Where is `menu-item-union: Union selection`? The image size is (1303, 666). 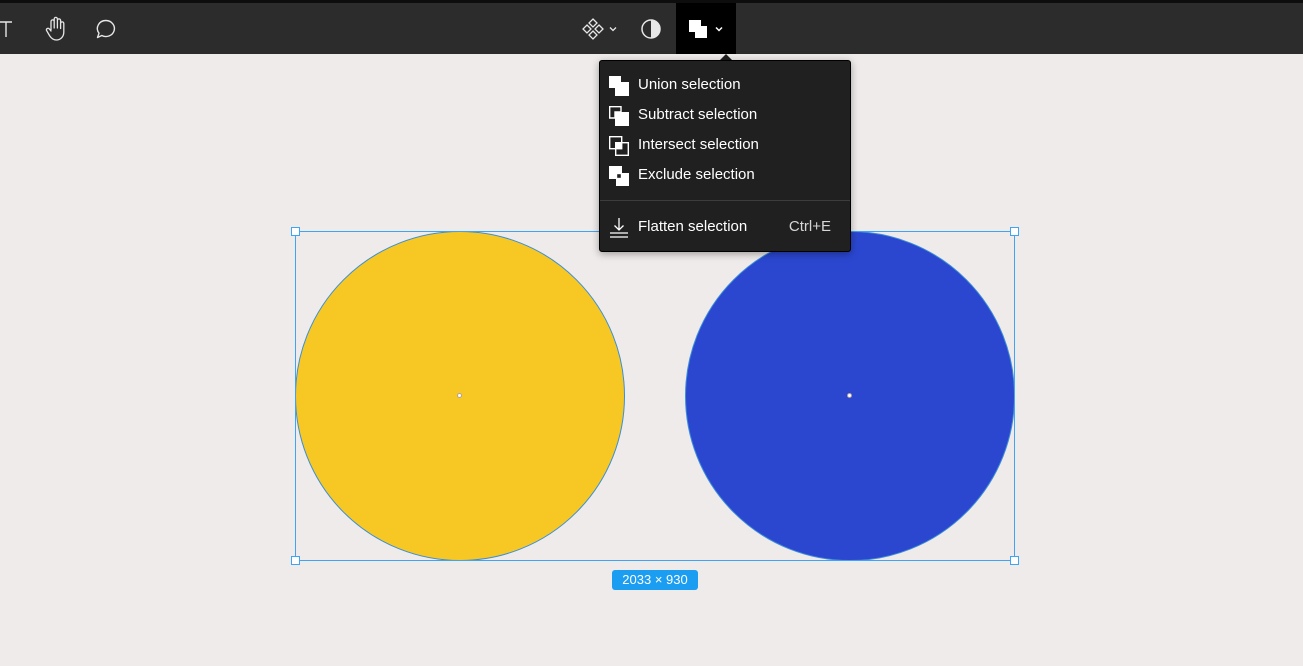 menu-item-union: Union selection is located at coordinates (725, 85).